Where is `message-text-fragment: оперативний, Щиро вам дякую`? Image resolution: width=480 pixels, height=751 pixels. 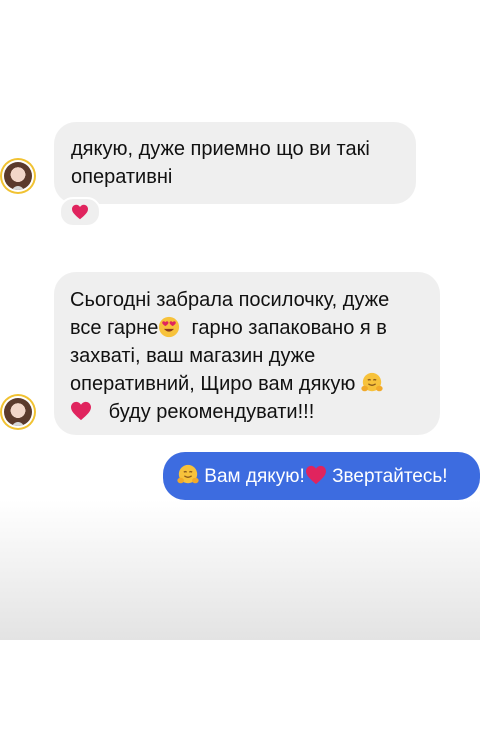 message-text-fragment: оперативний, Щиро вам дякую is located at coordinates (213, 384).